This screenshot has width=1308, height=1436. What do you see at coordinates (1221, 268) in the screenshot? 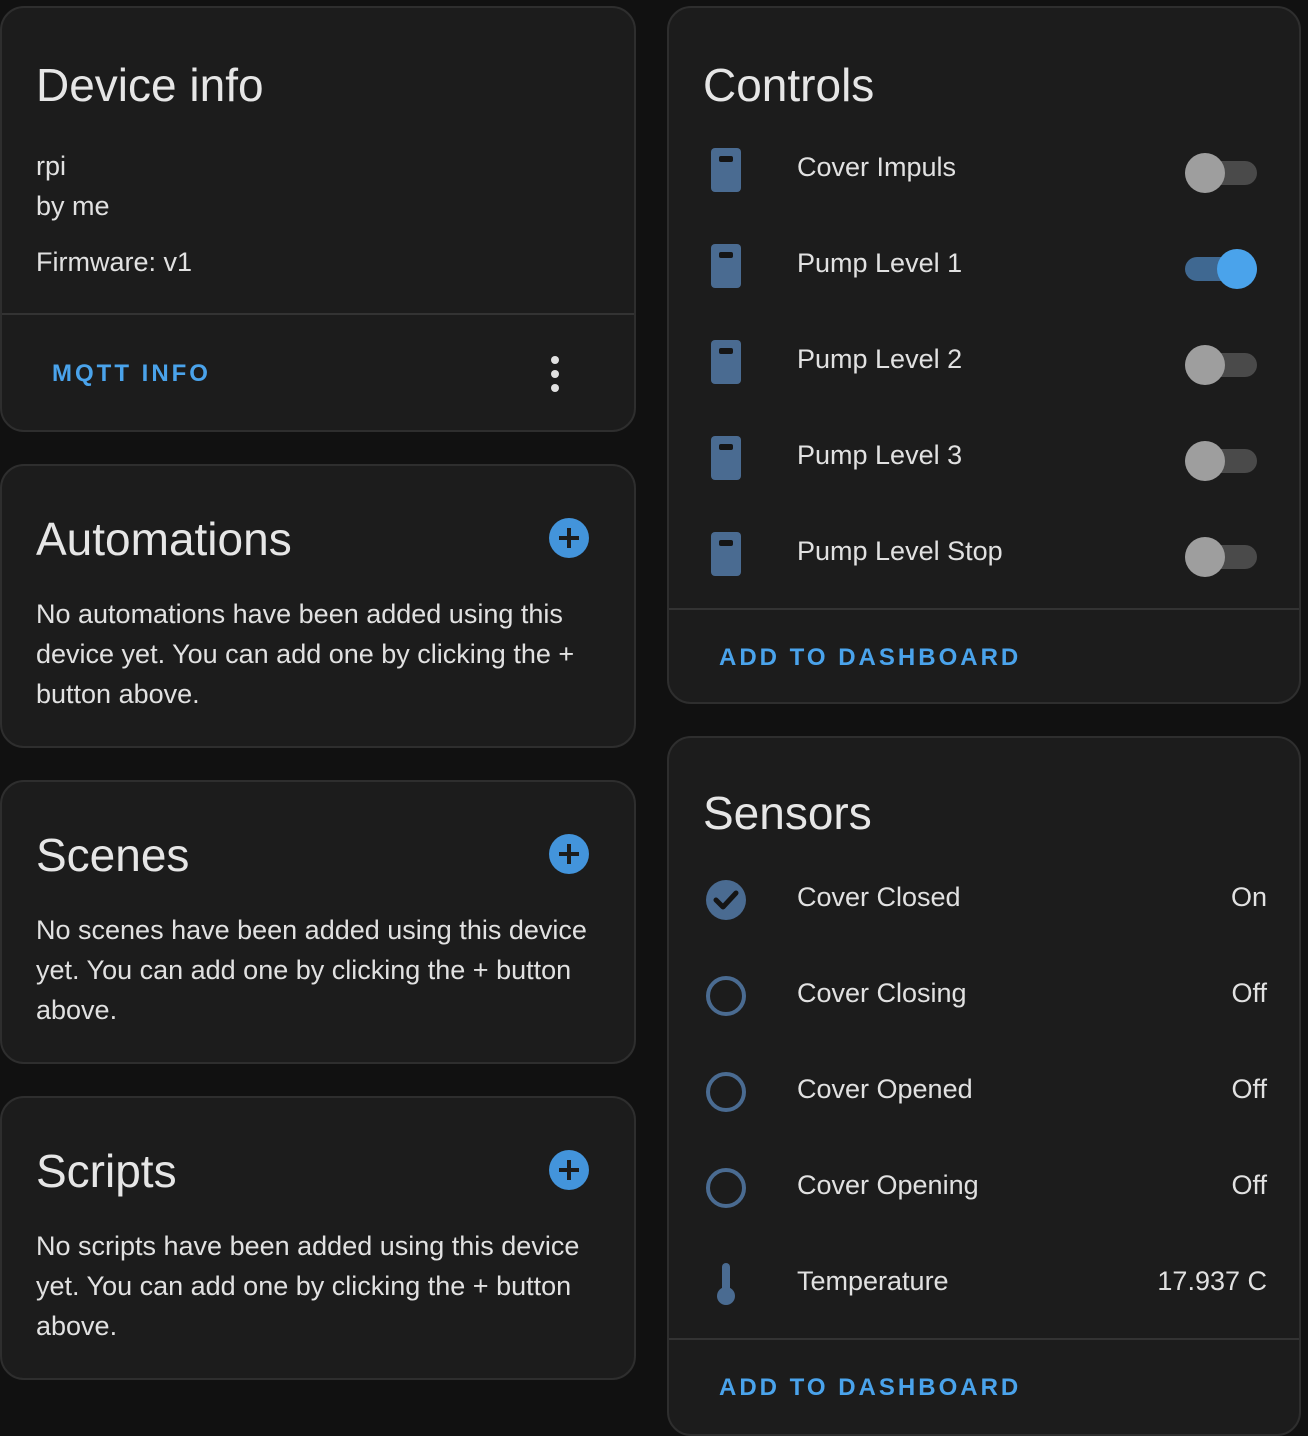
I see `pump-level-1-toggle` at bounding box center [1221, 268].